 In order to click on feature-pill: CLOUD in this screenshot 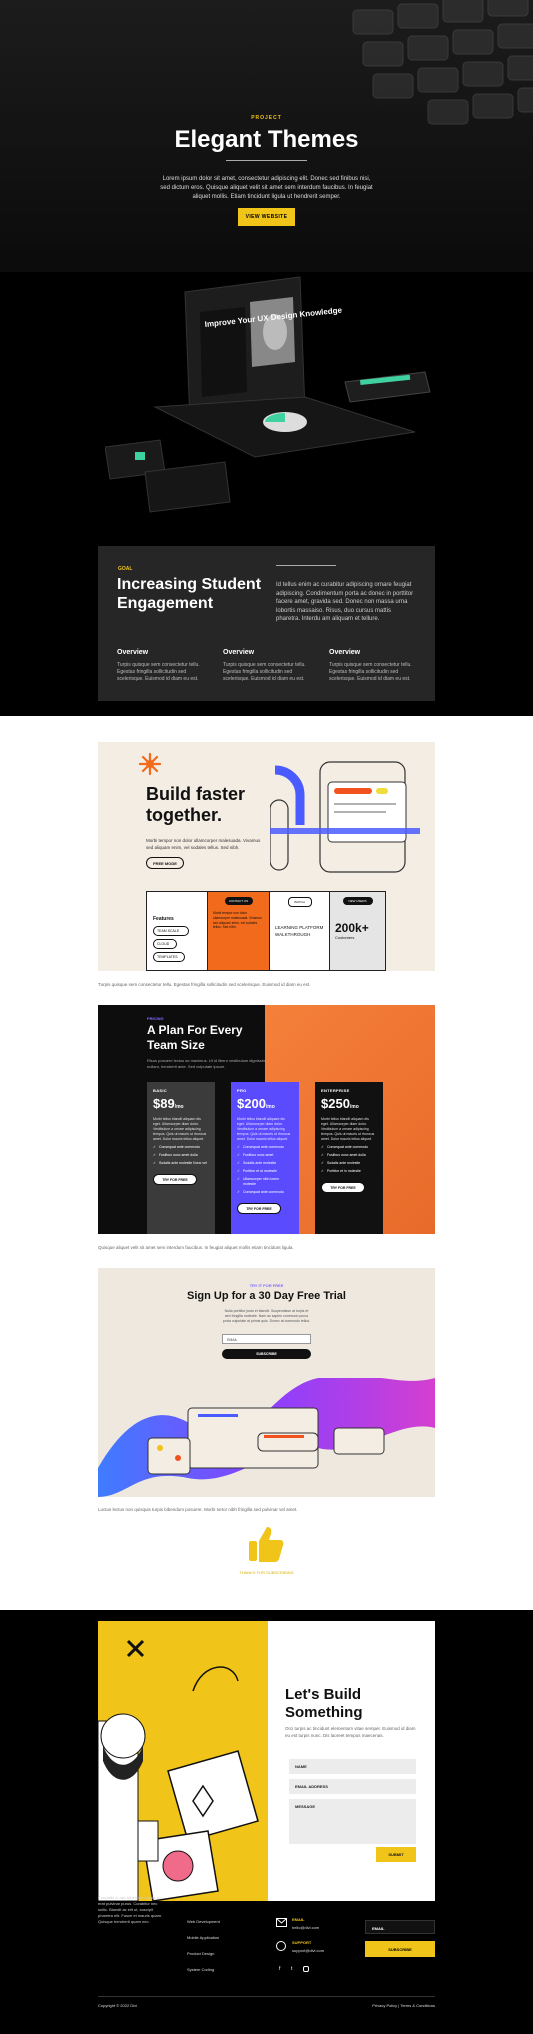, I will do `click(165, 944)`.